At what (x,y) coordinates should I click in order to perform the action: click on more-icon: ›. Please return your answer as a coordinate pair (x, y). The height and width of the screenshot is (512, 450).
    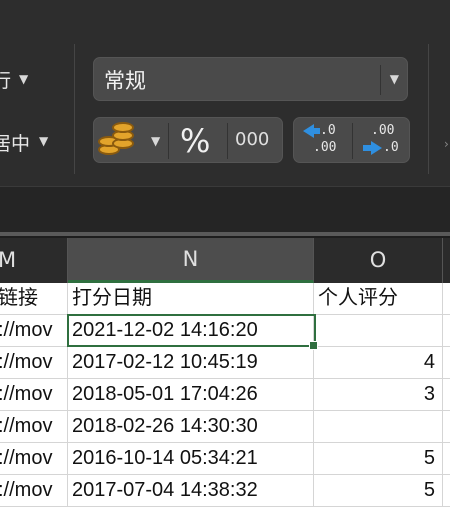
    Looking at the image, I should click on (446, 144).